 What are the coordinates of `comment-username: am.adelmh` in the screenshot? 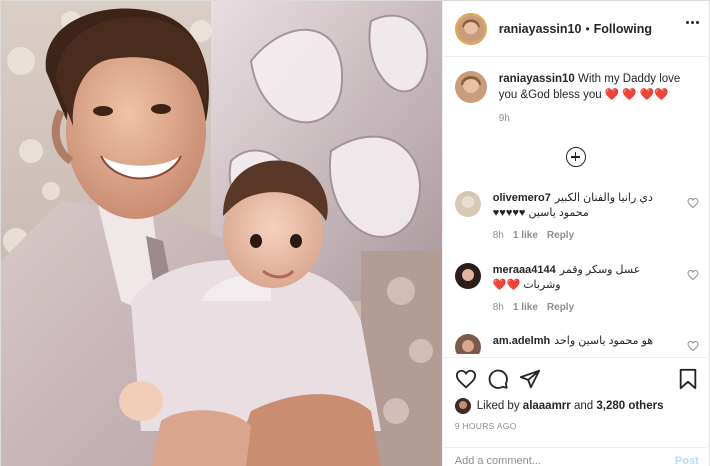 It's located at (521, 341).